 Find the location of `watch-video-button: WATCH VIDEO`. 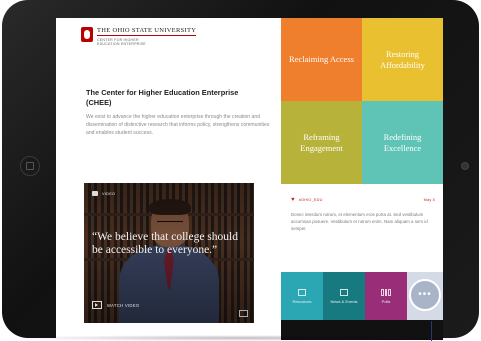

watch-video-button: WATCH VIDEO is located at coordinates (115, 305).